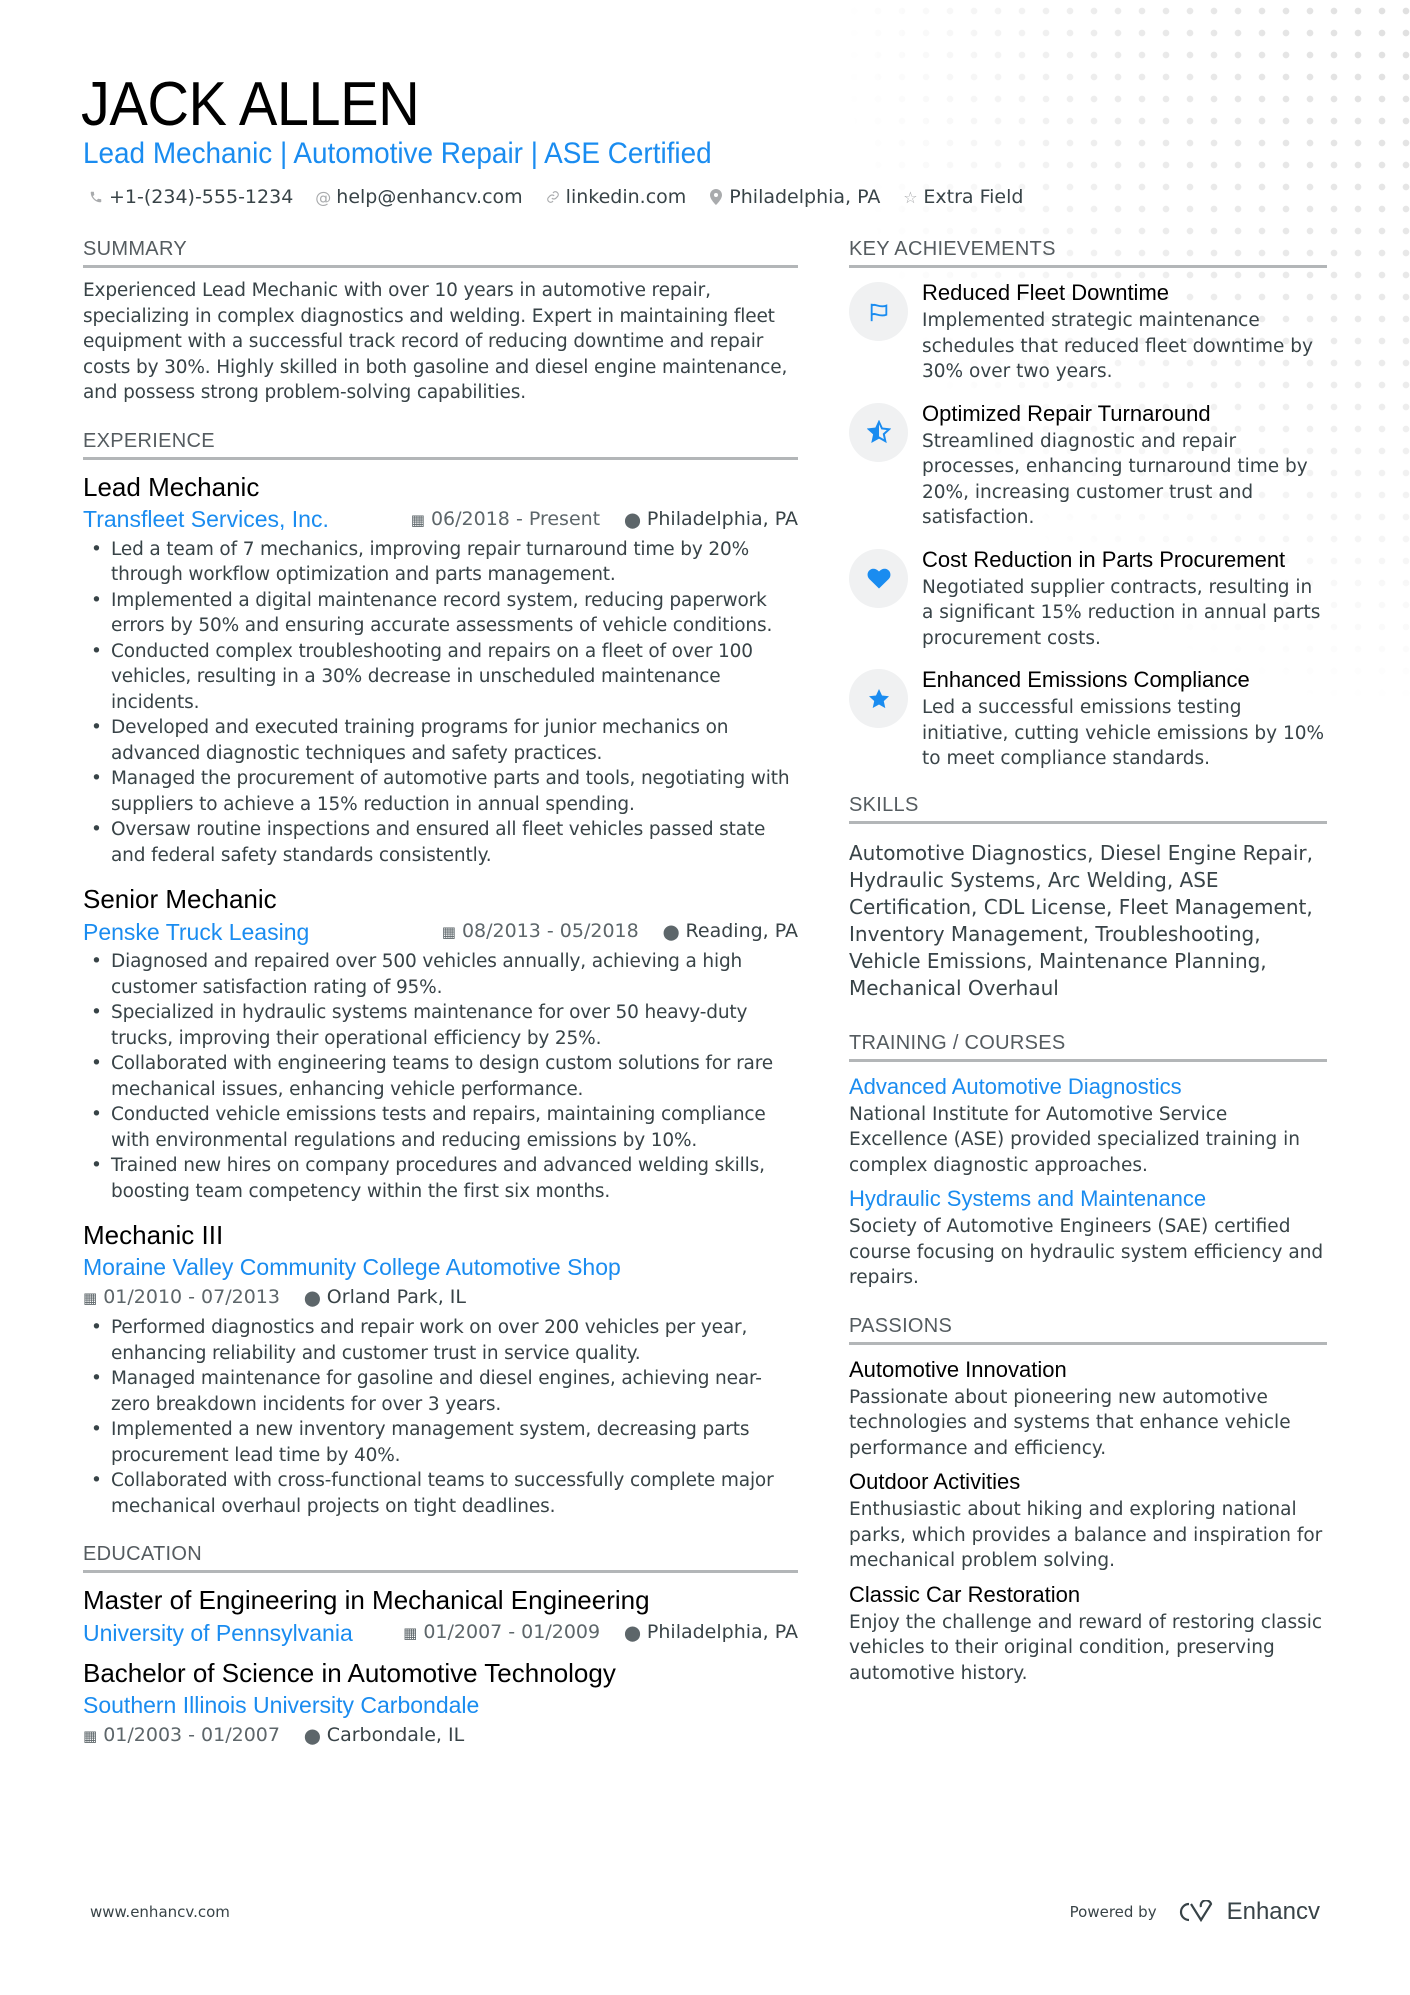 This screenshot has height=1995, width=1410. I want to click on section-title: TRAINING / COURSES, so click(1088, 1046).